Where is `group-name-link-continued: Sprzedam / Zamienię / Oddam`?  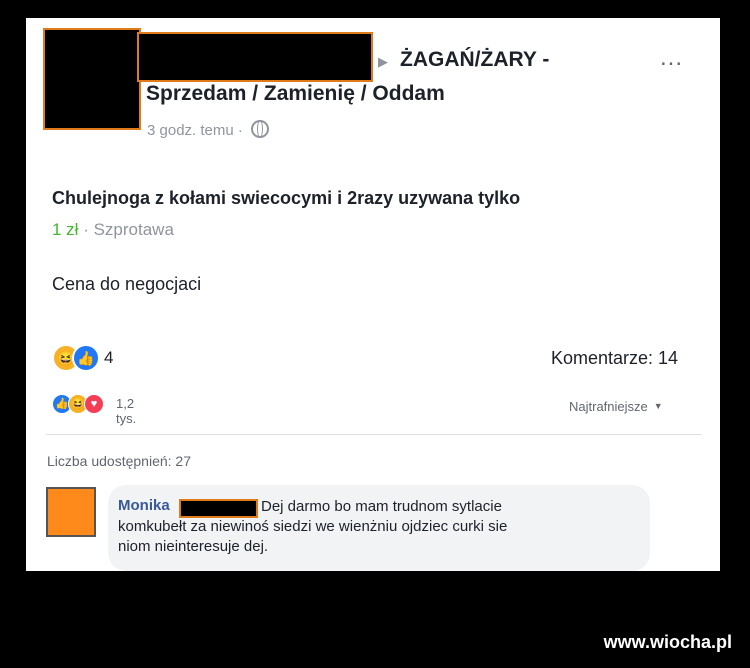
group-name-link-continued: Sprzedam / Zamienię / Oddam is located at coordinates (295, 94).